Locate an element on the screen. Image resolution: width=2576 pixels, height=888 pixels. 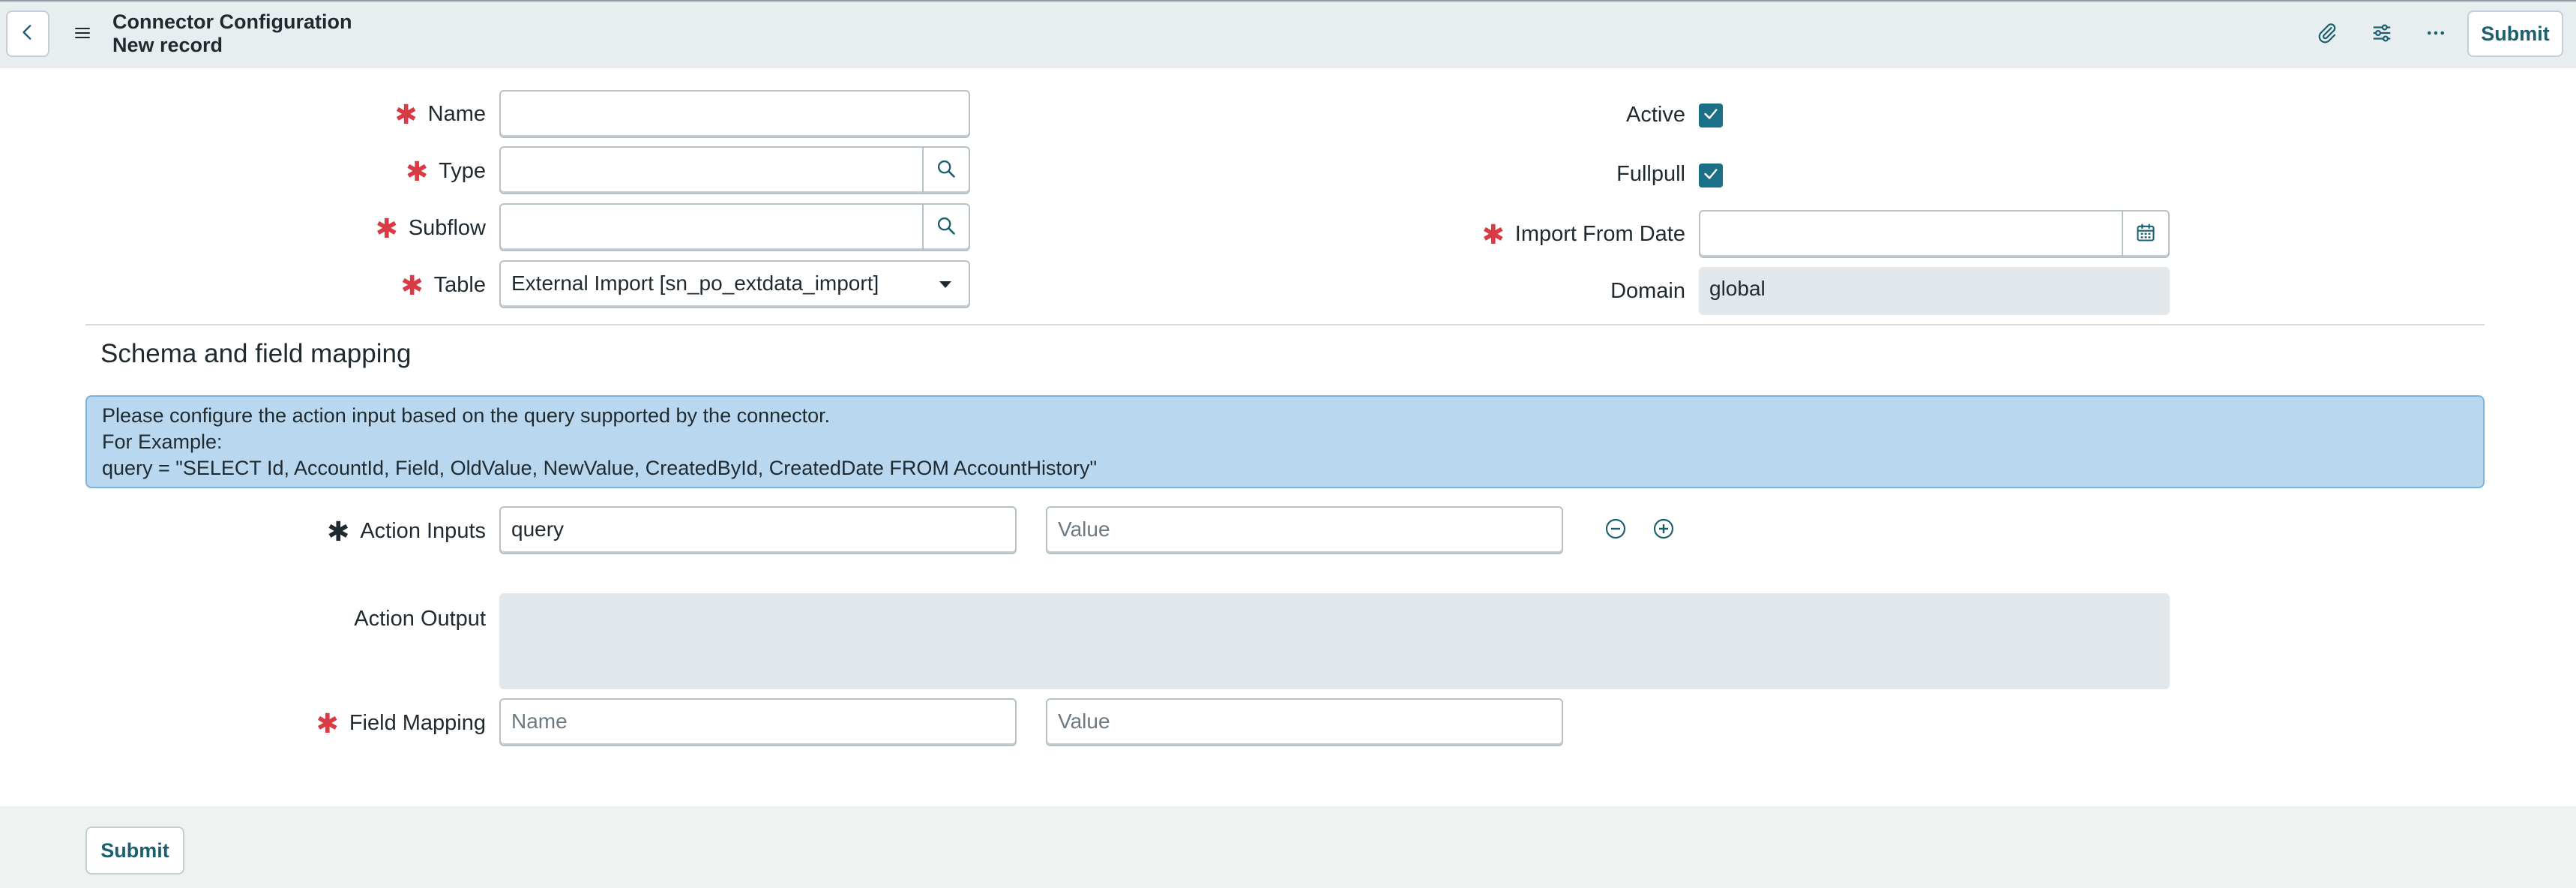
minus-circle-icon is located at coordinates (1616, 530).